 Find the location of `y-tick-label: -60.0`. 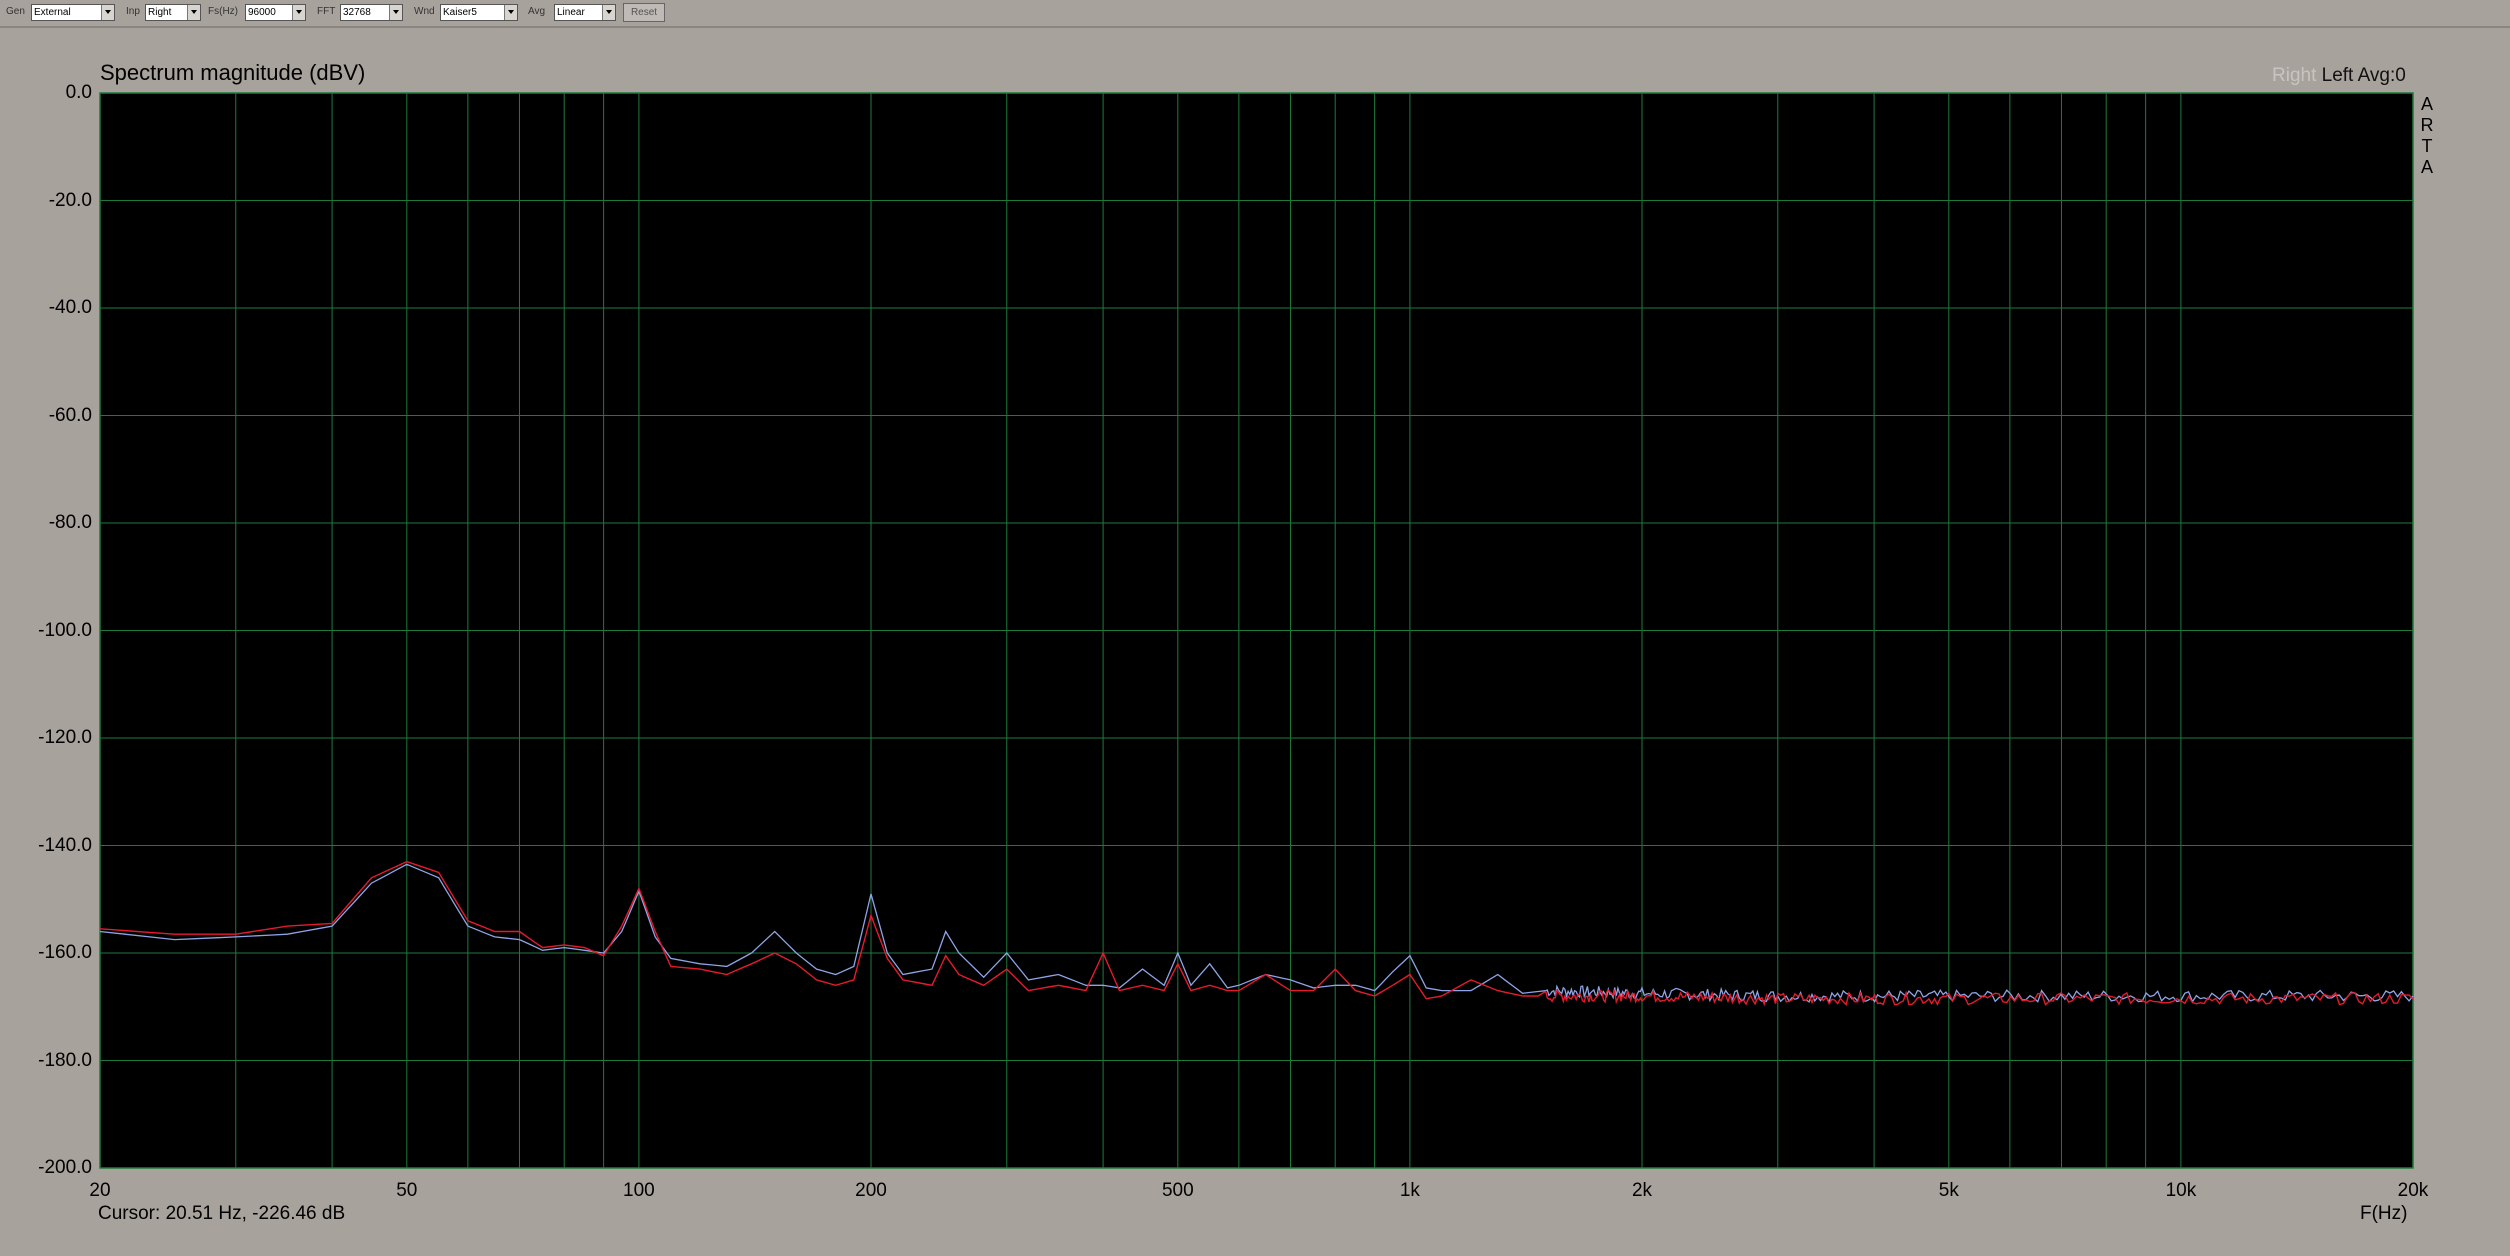

y-tick-label: -60.0 is located at coordinates (70, 415).